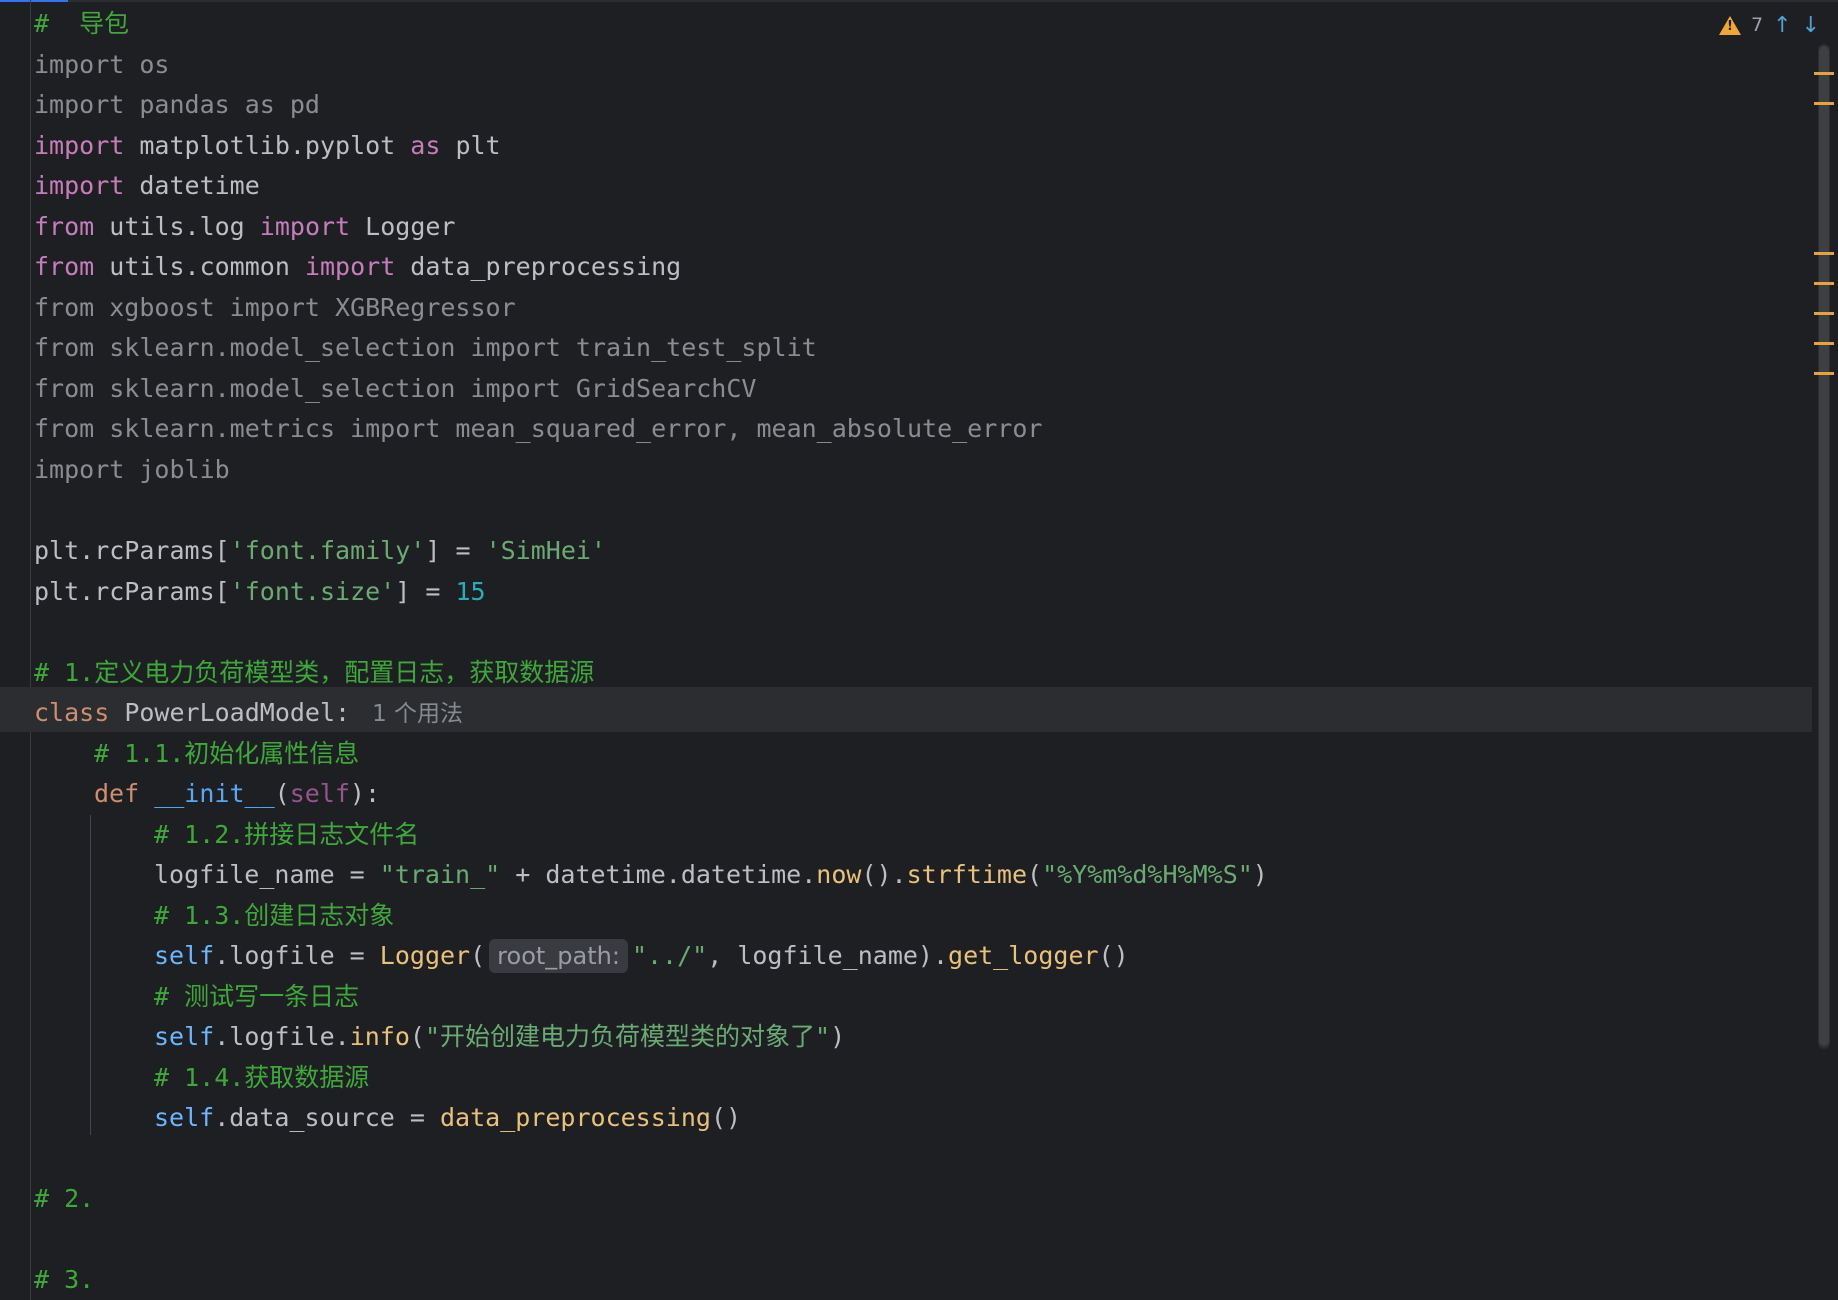  Describe the element at coordinates (312, 591) in the screenshot. I see `string: 'font.size'` at that location.